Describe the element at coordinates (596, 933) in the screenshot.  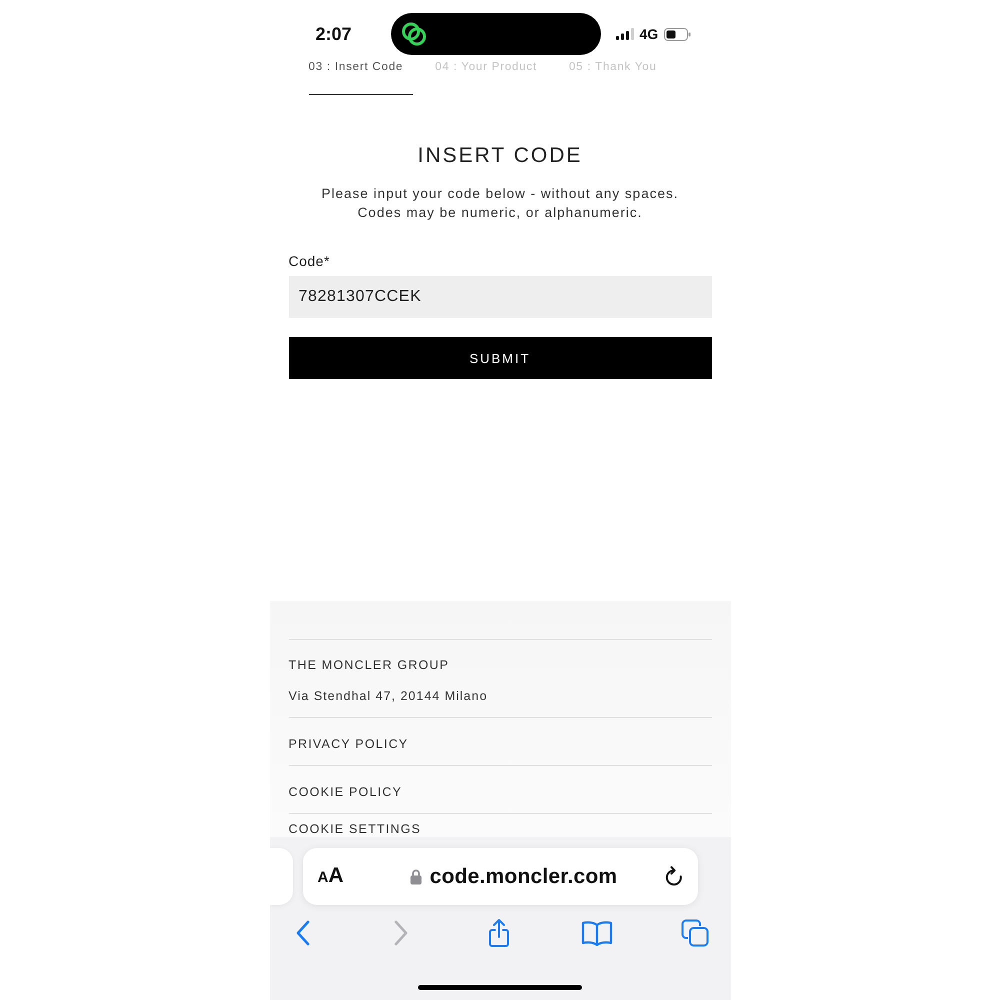
I see `book-icon` at that location.